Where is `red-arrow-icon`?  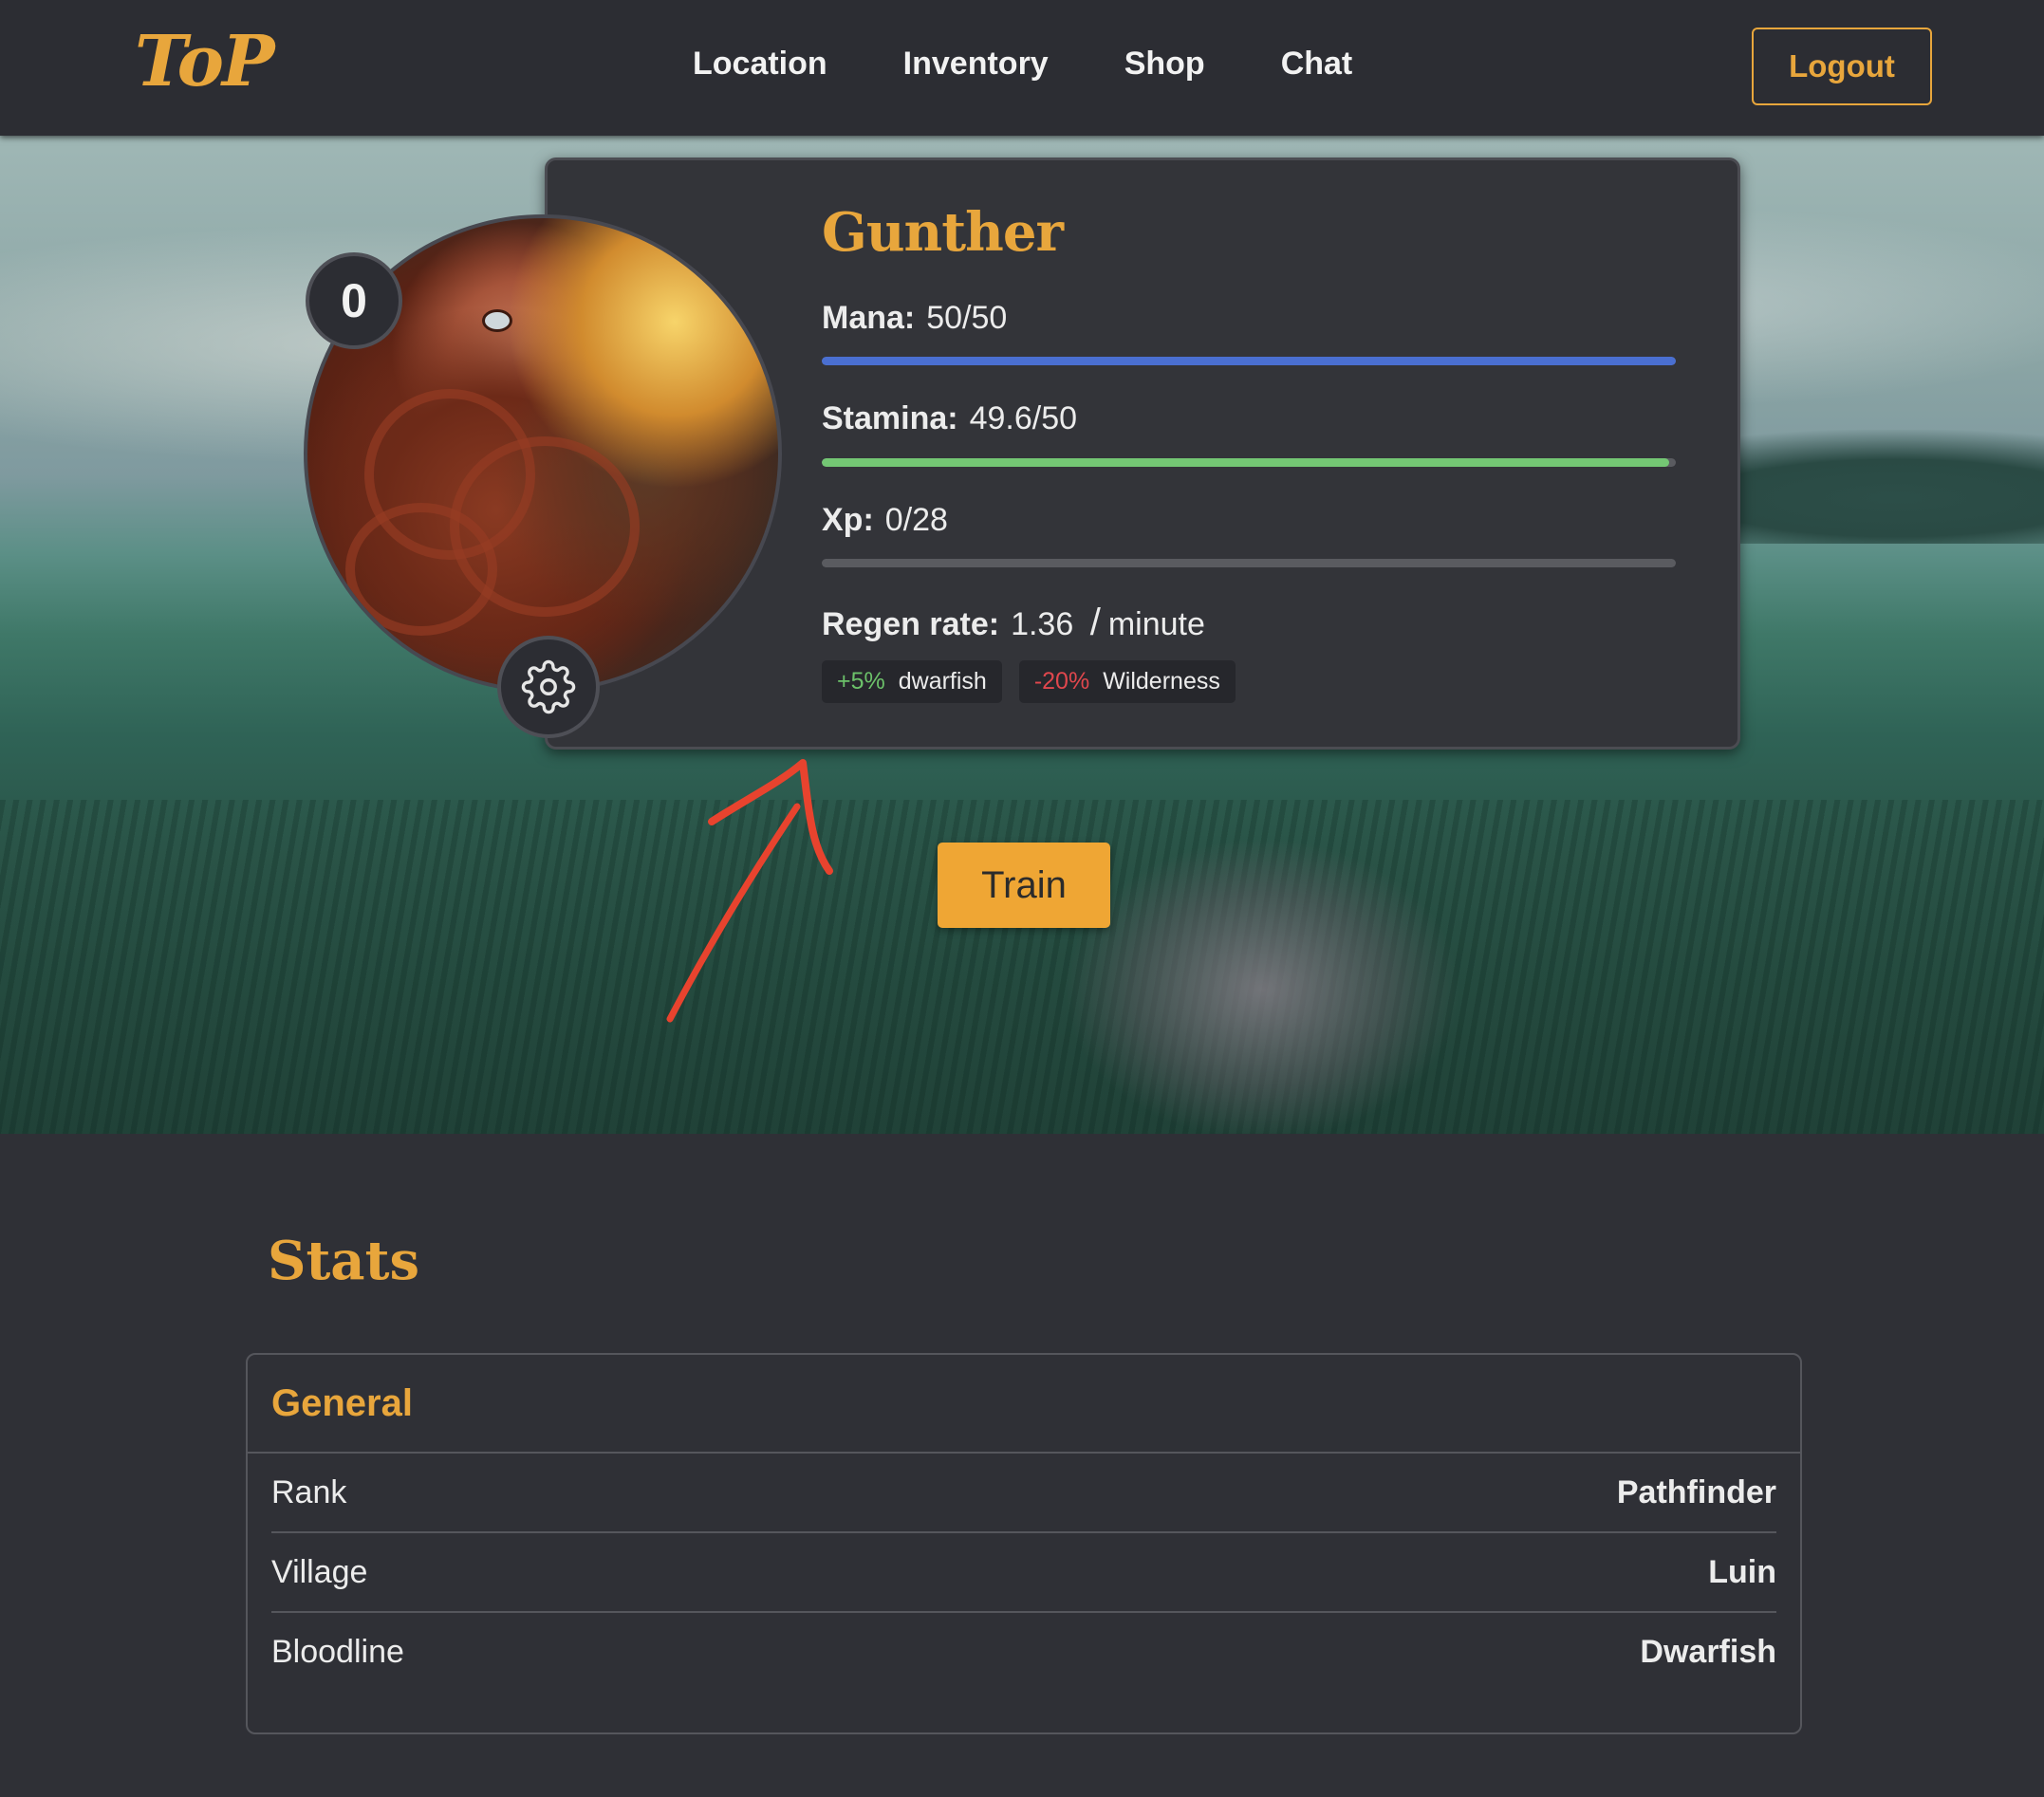
red-arrow-icon is located at coordinates (749, 891).